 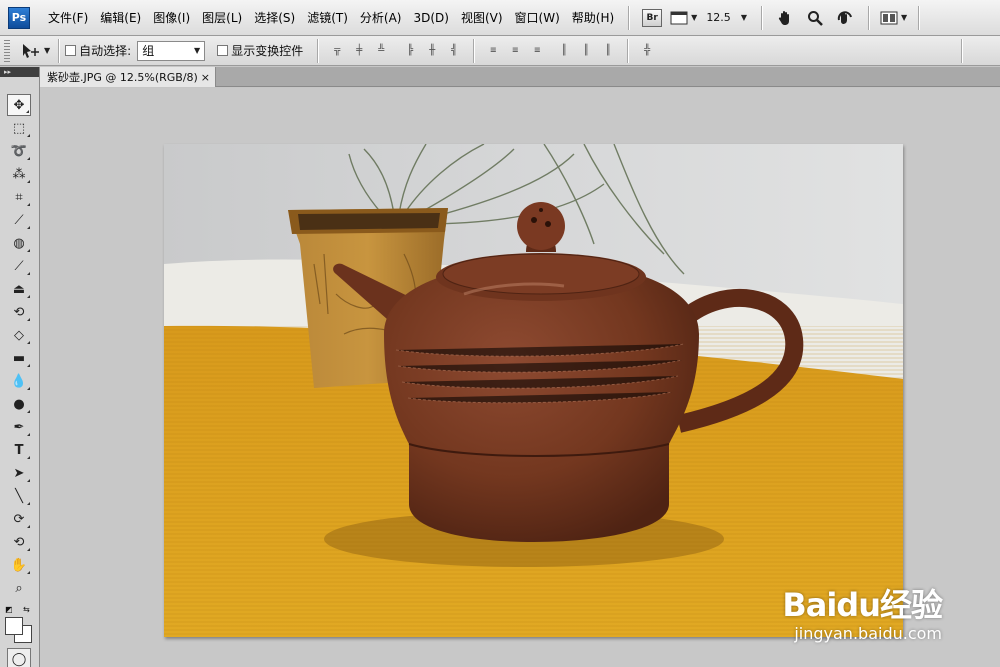 I want to click on menu-help: 帮助(H), so click(x=593, y=18).